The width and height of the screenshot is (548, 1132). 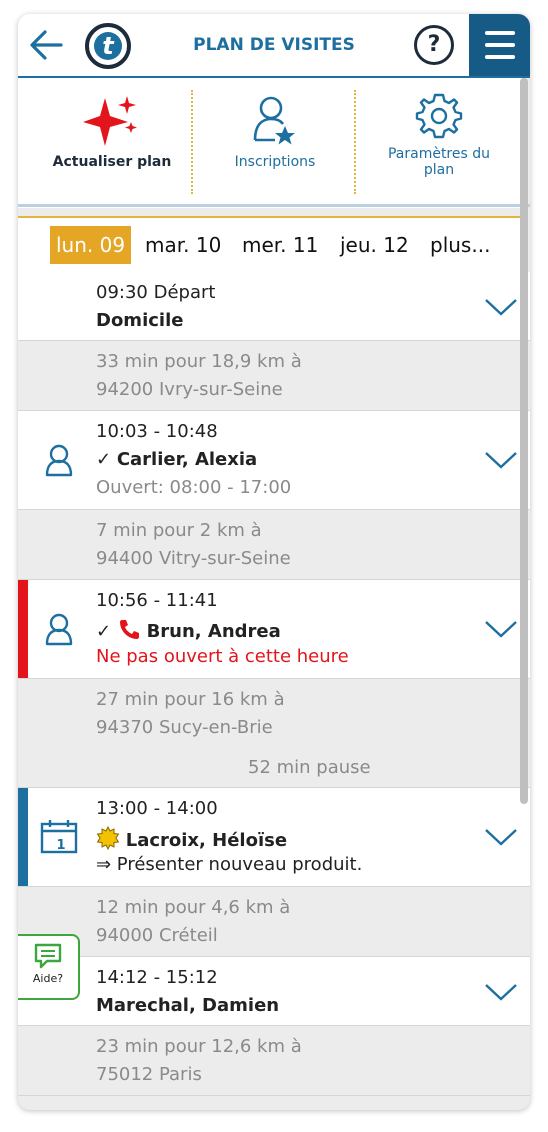 I want to click on calendar-icon: 1, so click(x=59, y=837).